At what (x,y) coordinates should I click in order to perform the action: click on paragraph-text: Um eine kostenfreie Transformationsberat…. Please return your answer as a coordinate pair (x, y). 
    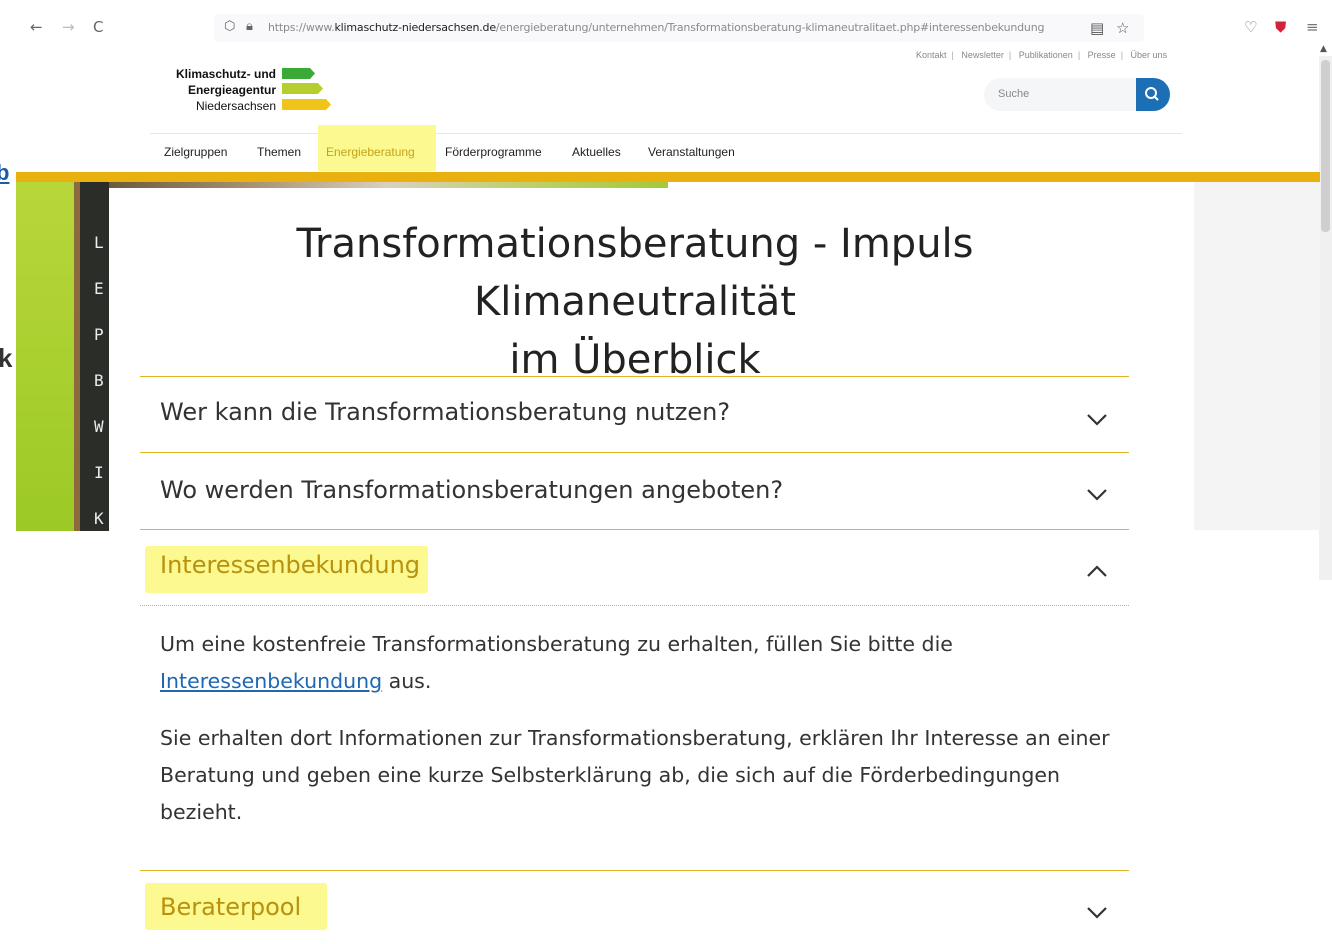
    Looking at the image, I should click on (556, 644).